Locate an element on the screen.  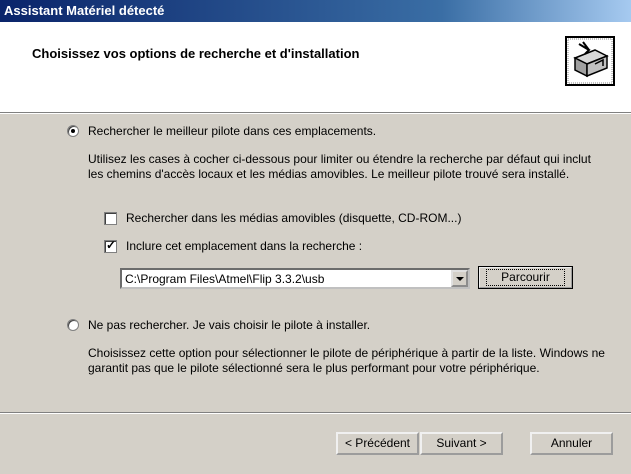
cancel-button: Annuler is located at coordinates (571, 443).